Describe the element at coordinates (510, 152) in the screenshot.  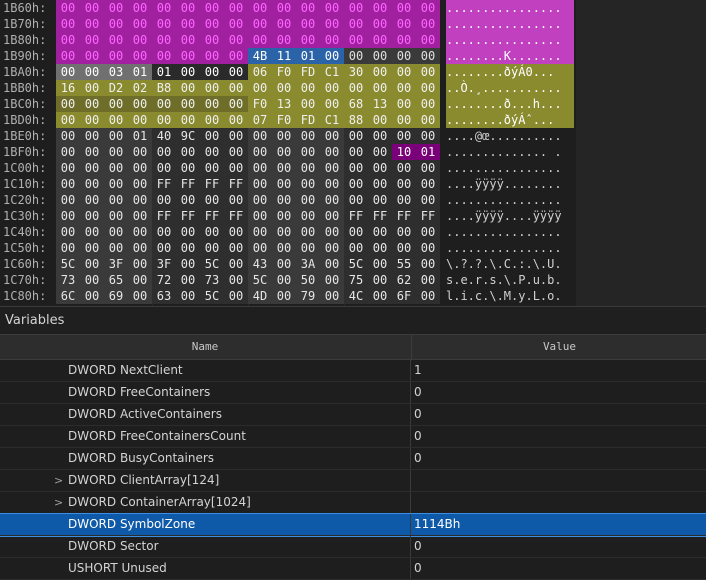
I see `hex-row-ascii: .............. .` at that location.